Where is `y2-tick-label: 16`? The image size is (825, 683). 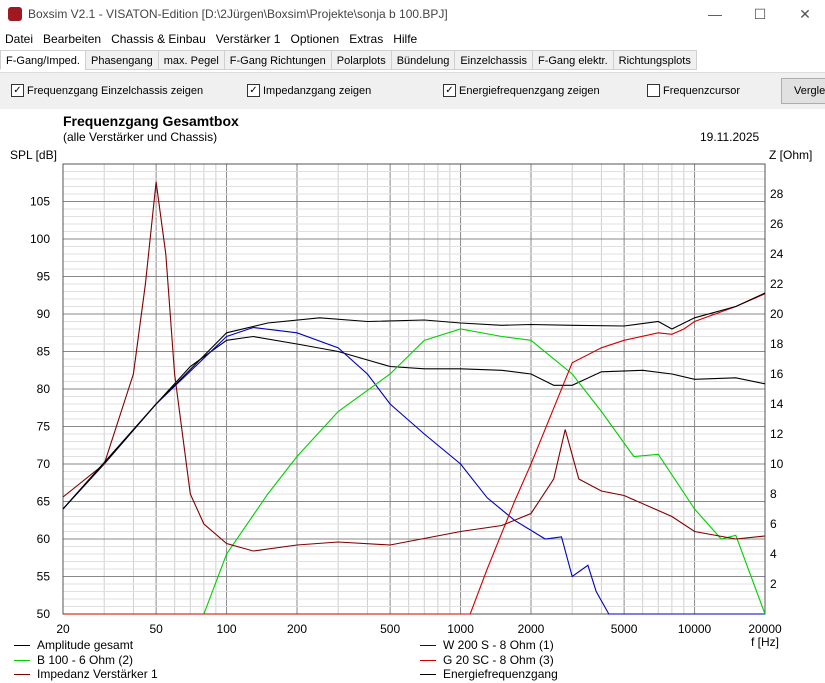
y2-tick-label: 16 is located at coordinates (777, 374).